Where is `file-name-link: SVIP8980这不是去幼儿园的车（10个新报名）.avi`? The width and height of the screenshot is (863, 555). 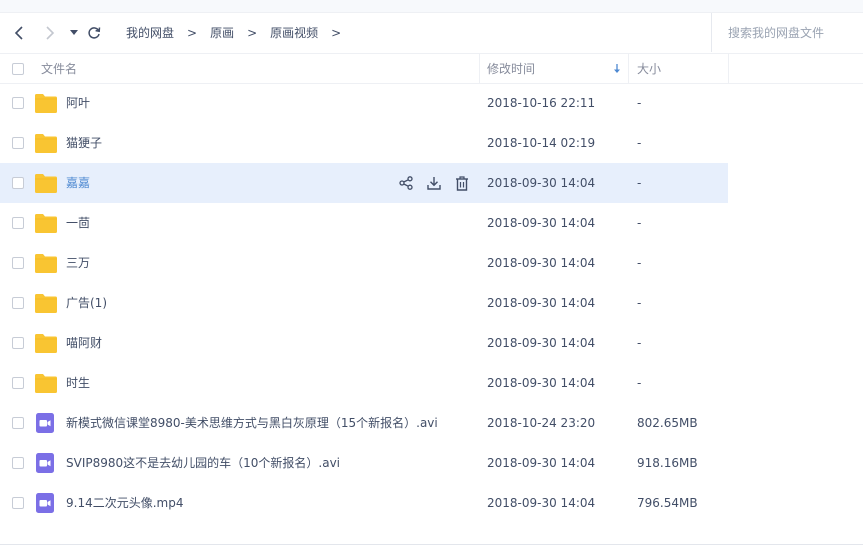 file-name-link: SVIP8980这不是去幼儿园的车（10个新报名）.avi is located at coordinates (203, 463).